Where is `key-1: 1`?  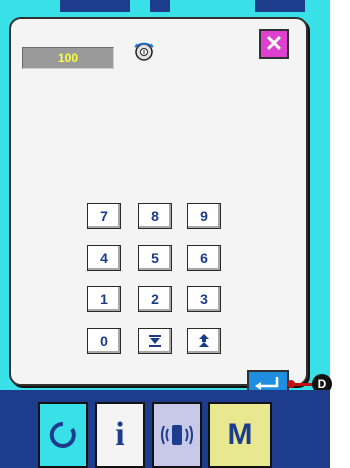 key-1: 1 is located at coordinates (104, 299).